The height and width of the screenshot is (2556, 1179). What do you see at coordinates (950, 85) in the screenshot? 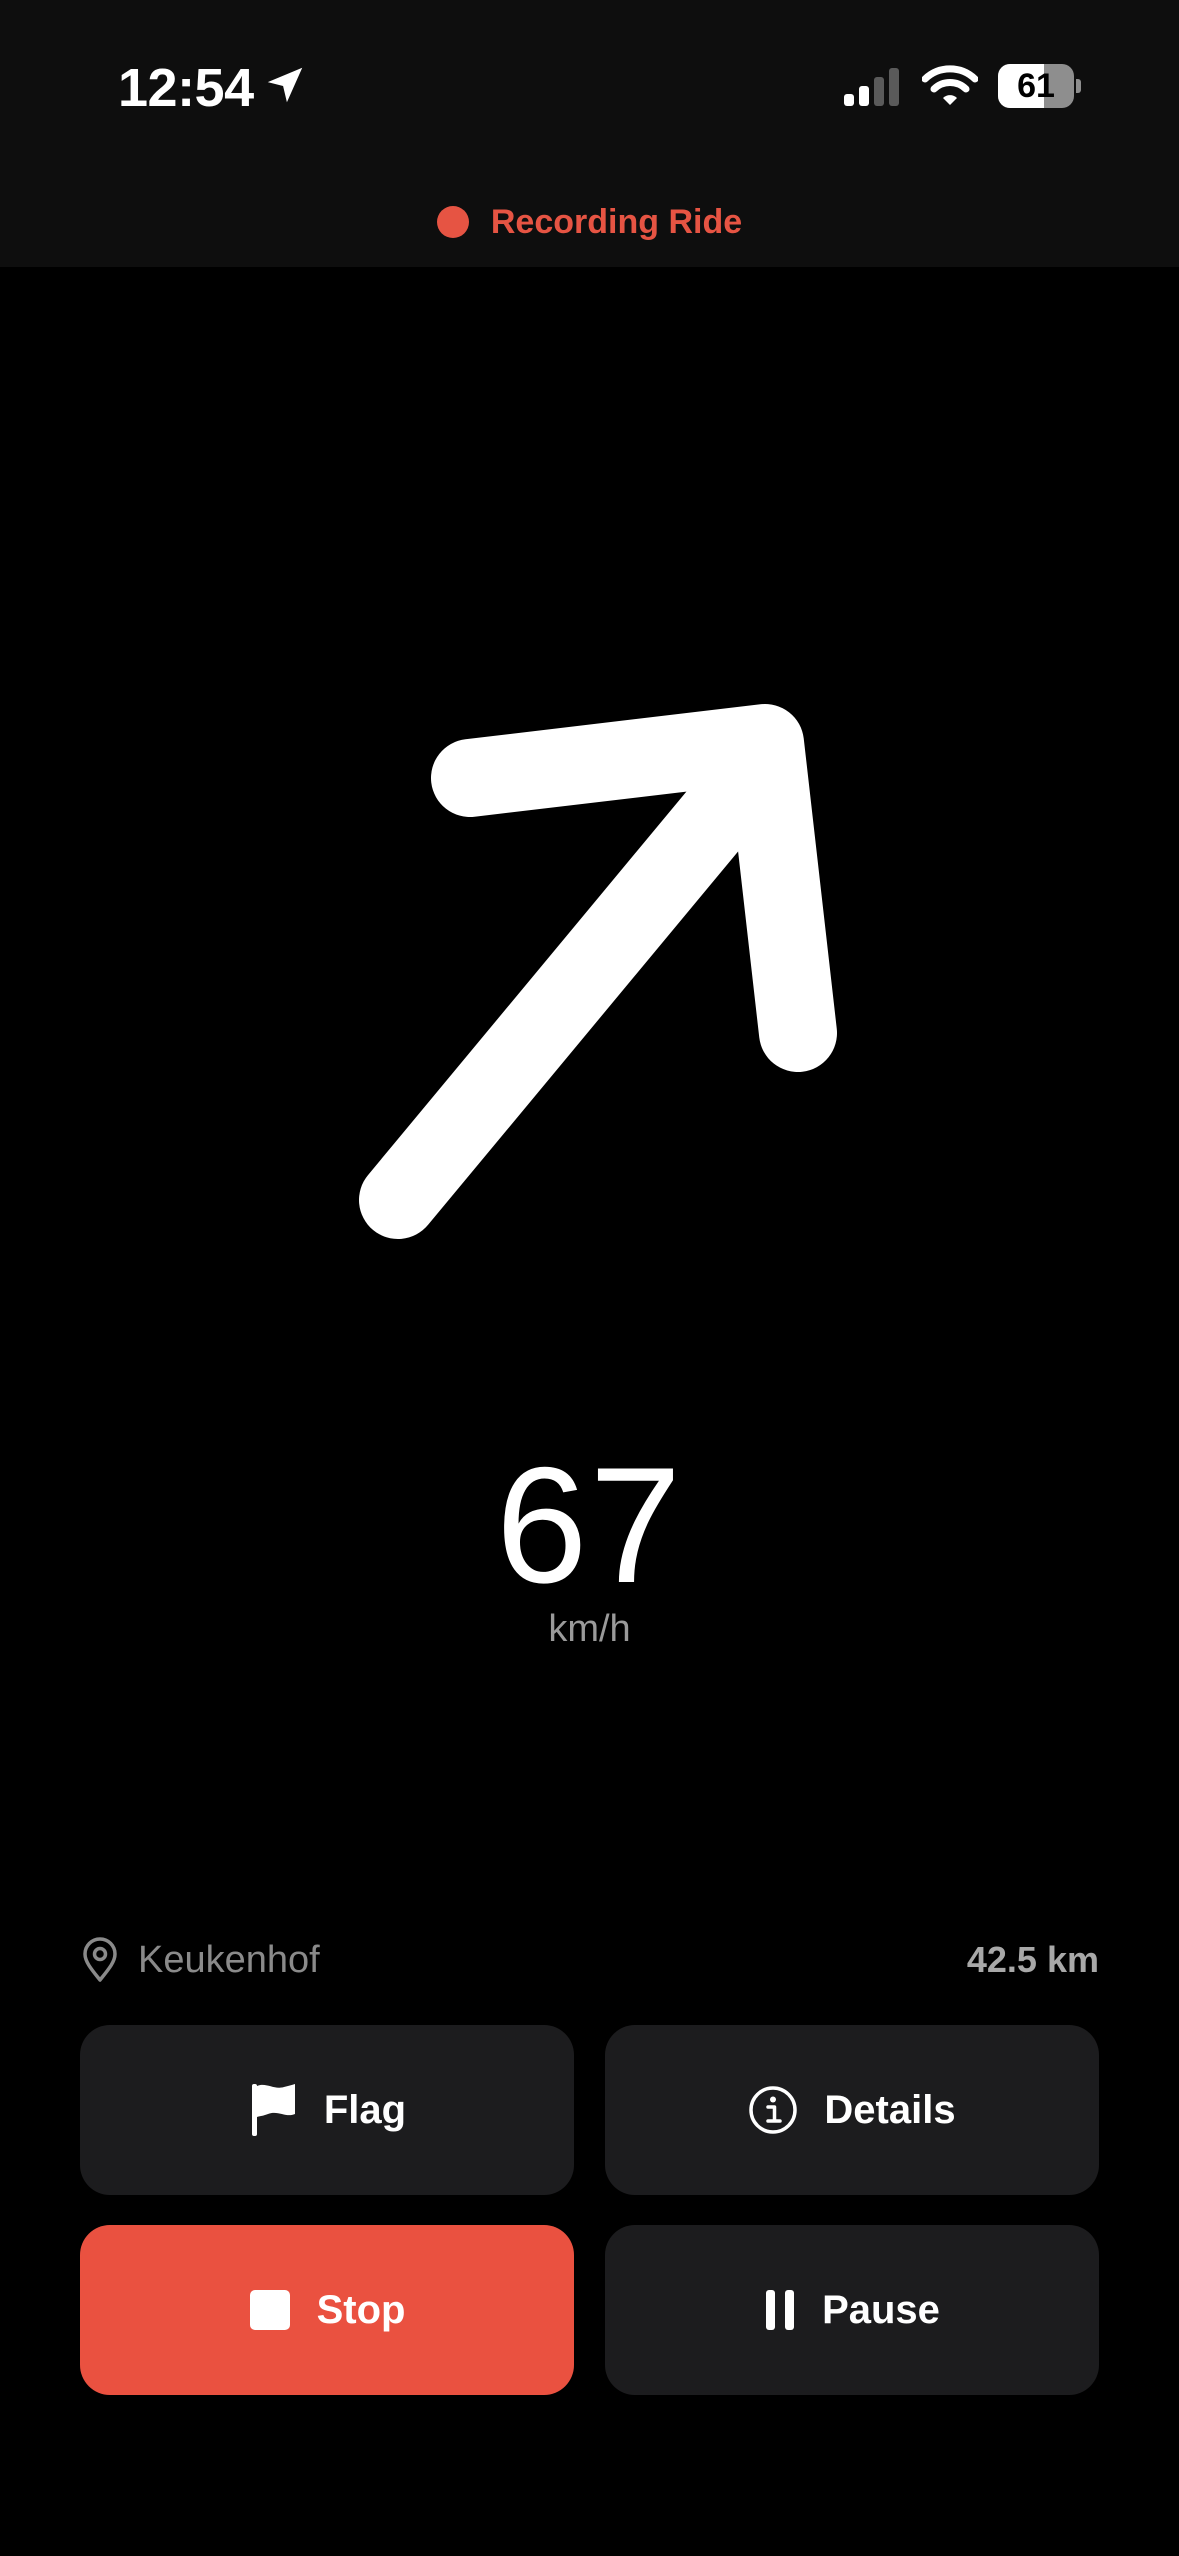
I see `wifi-icon` at bounding box center [950, 85].